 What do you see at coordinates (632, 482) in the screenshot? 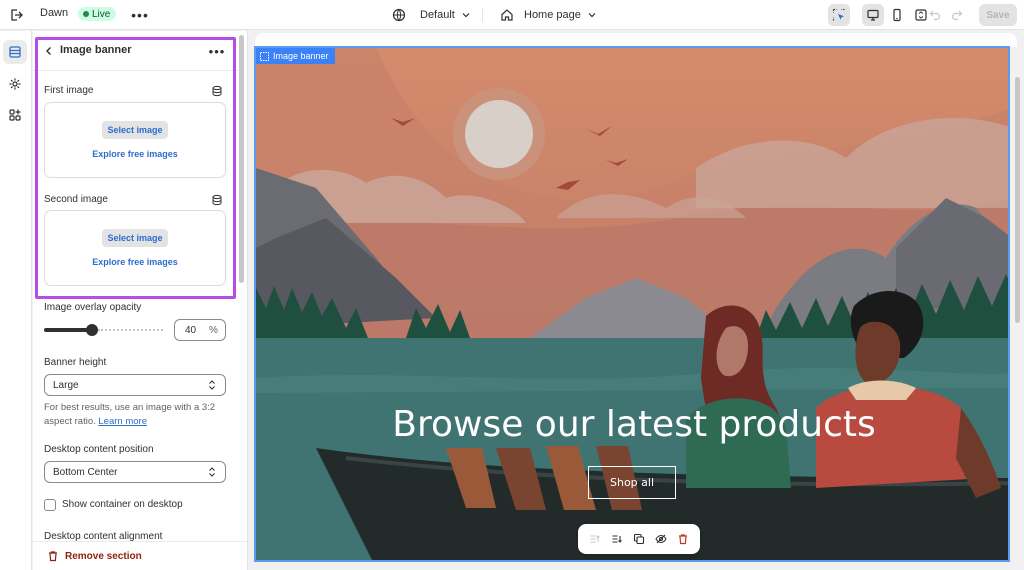
I see `shop-all-button: Shop all` at bounding box center [632, 482].